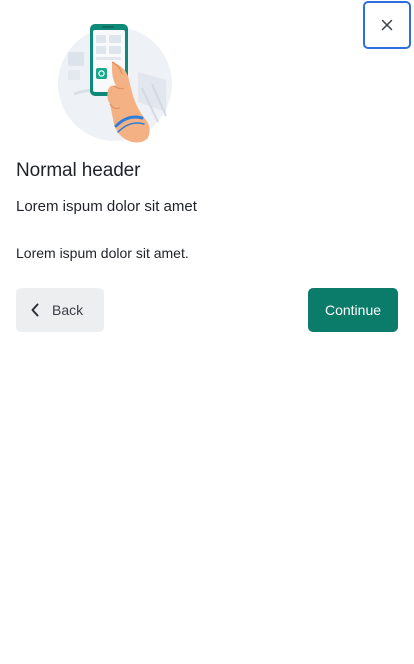 This screenshot has height=664, width=414. What do you see at coordinates (106, 206) in the screenshot?
I see `dialog-subtitle: Lorem ispum dolor sit amet` at bounding box center [106, 206].